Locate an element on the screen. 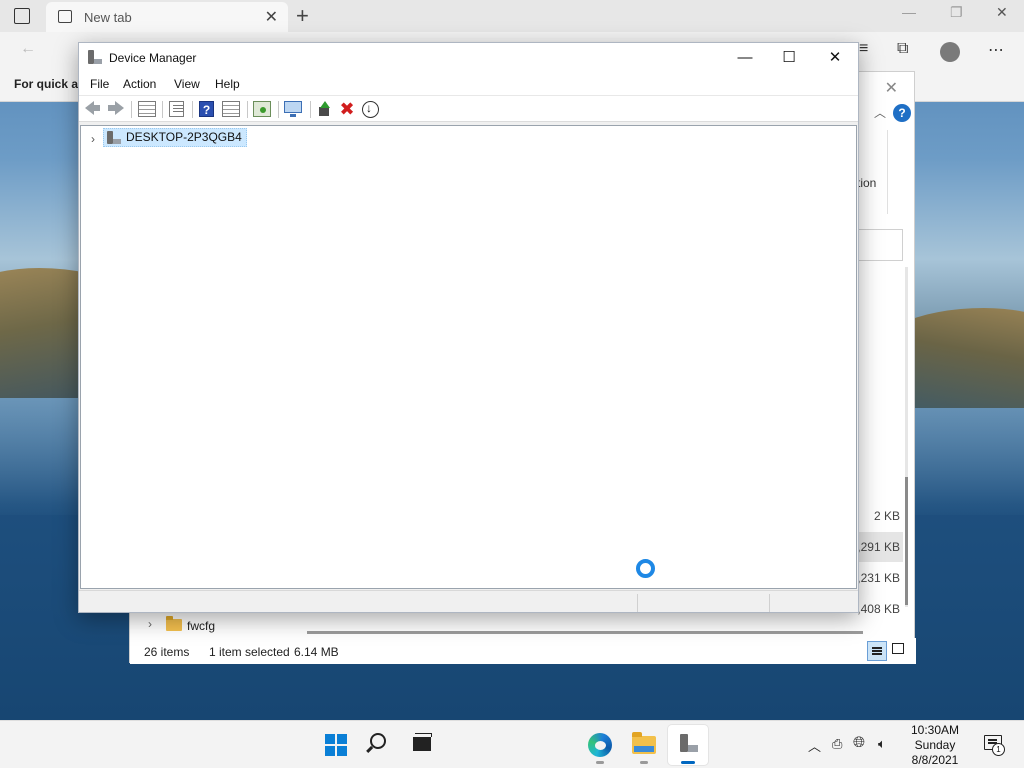 The width and height of the screenshot is (1024, 768). collections-icon: ⧉ is located at coordinates (902, 49).